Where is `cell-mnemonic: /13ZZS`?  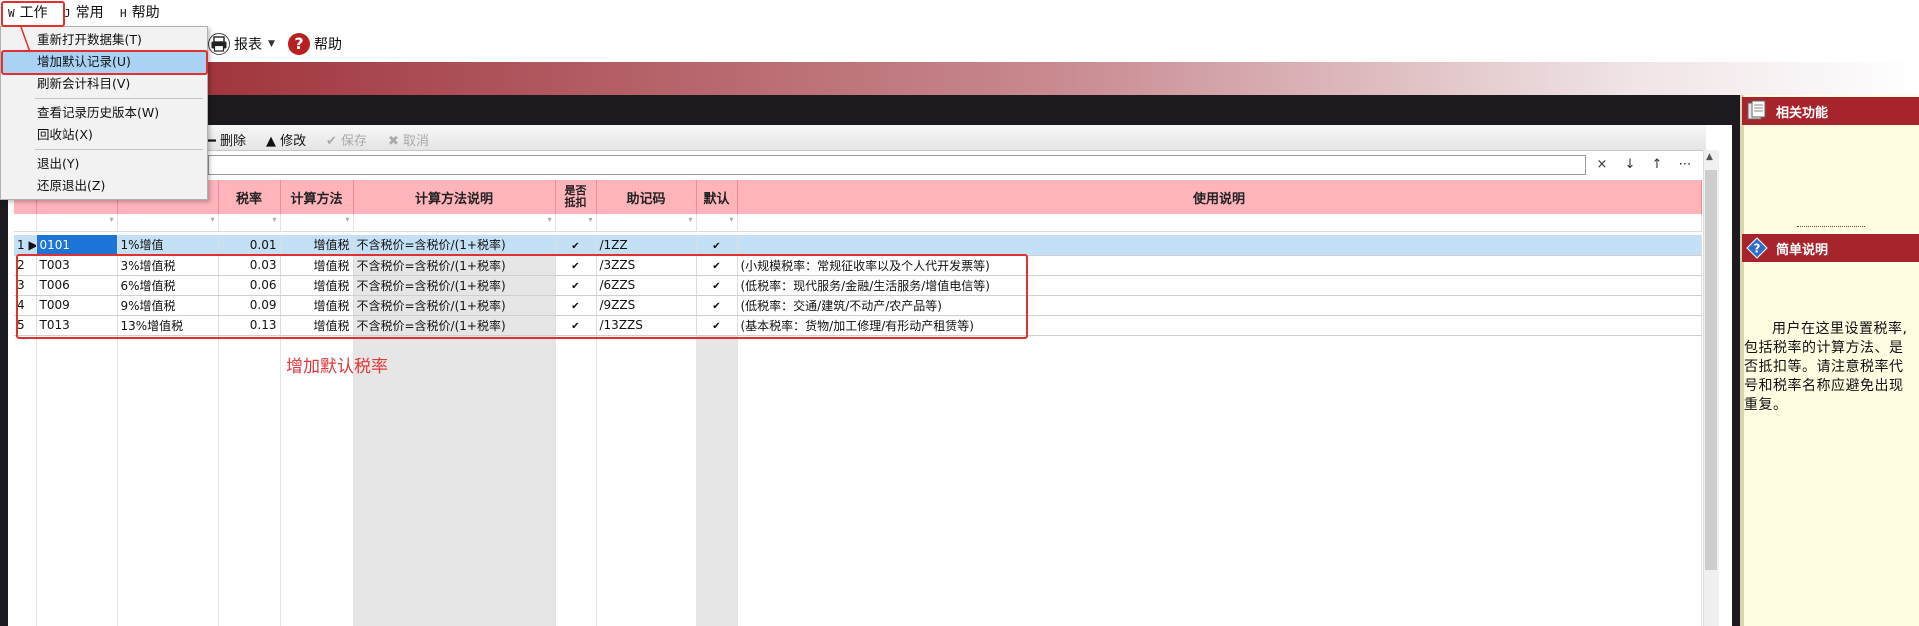
cell-mnemonic: /13ZZS is located at coordinates (646, 325).